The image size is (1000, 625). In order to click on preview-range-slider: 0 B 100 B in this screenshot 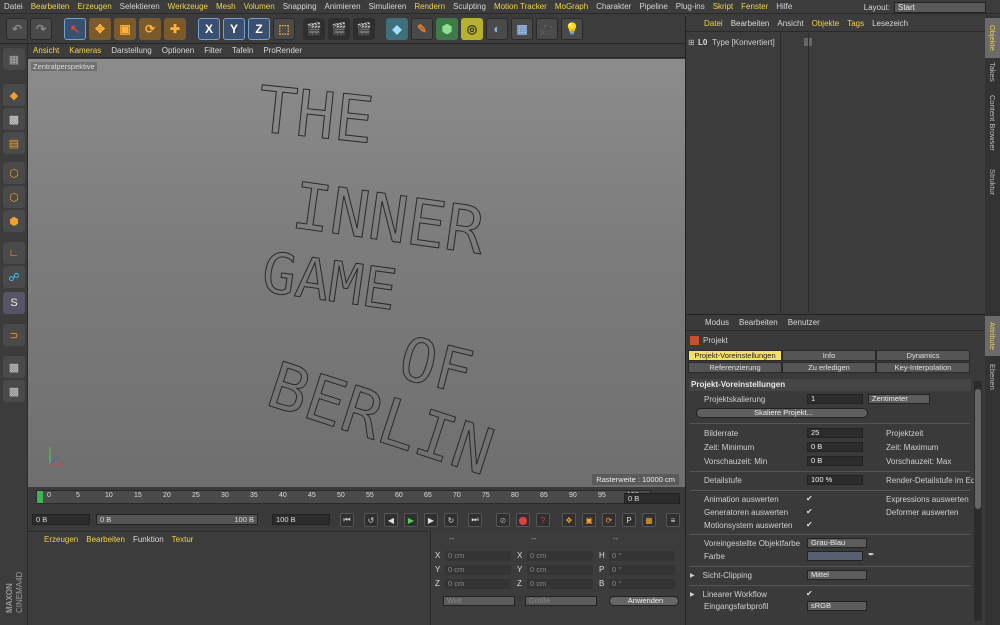, I will do `click(177, 519)`.